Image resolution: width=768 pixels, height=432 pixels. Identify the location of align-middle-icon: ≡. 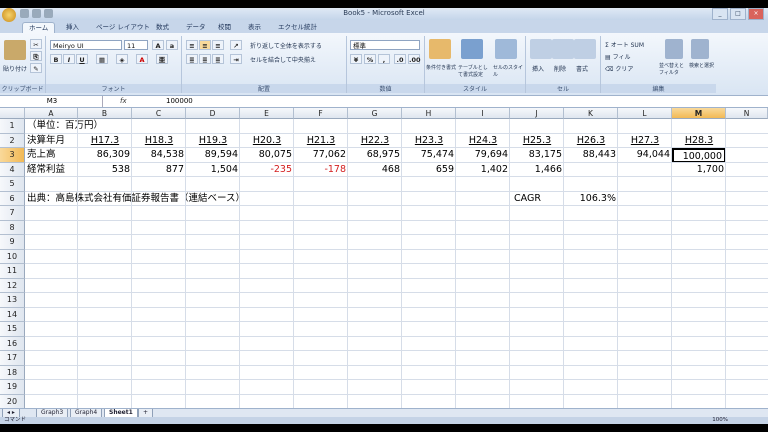
(205, 45).